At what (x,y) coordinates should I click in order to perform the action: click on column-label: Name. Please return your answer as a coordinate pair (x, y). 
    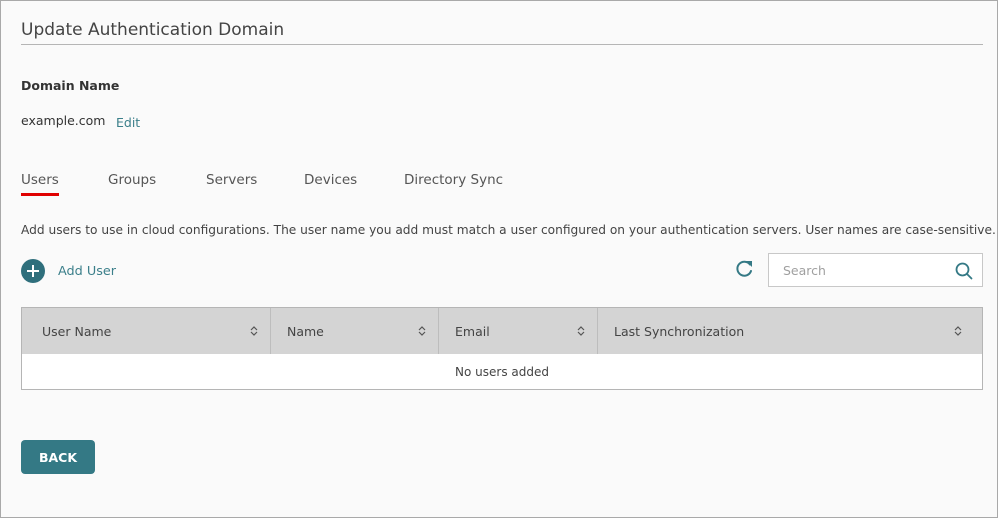
    Looking at the image, I should click on (305, 331).